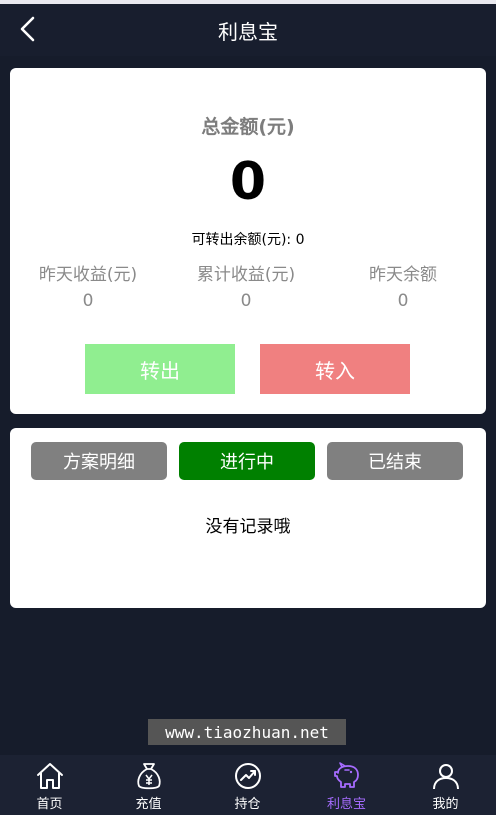  I want to click on nav-item-mine: 我的, so click(445, 785).